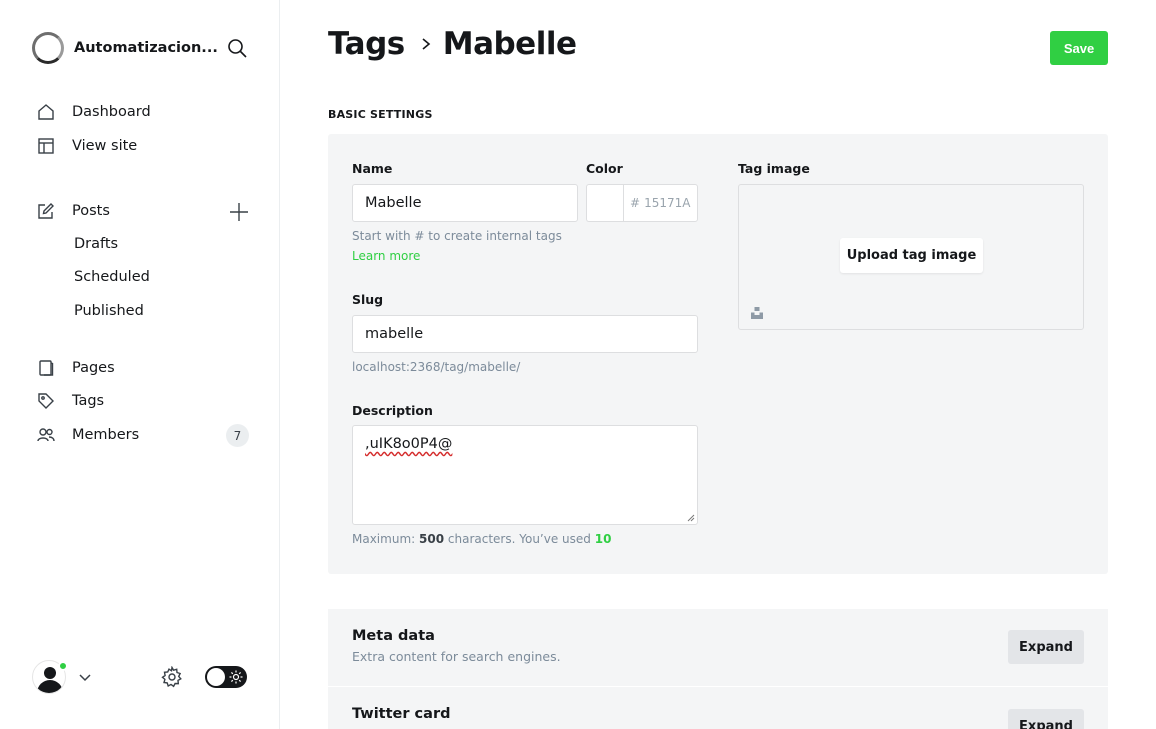 This screenshot has height=729, width=1156. I want to click on meta-data-expand-button: Expand, so click(1046, 647).